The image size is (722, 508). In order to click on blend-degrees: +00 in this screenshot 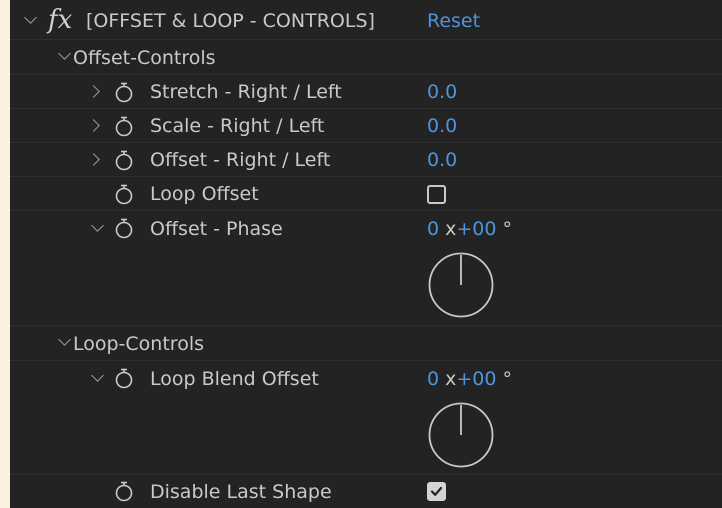, I will do `click(476, 379)`.